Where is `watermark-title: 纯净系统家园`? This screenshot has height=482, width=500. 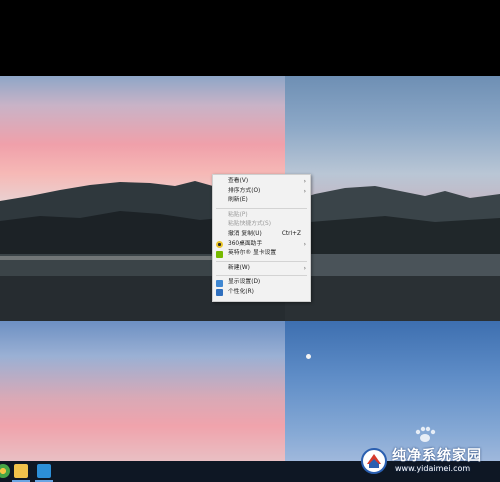
watermark-title: 纯净系统家园 is located at coordinates (437, 456).